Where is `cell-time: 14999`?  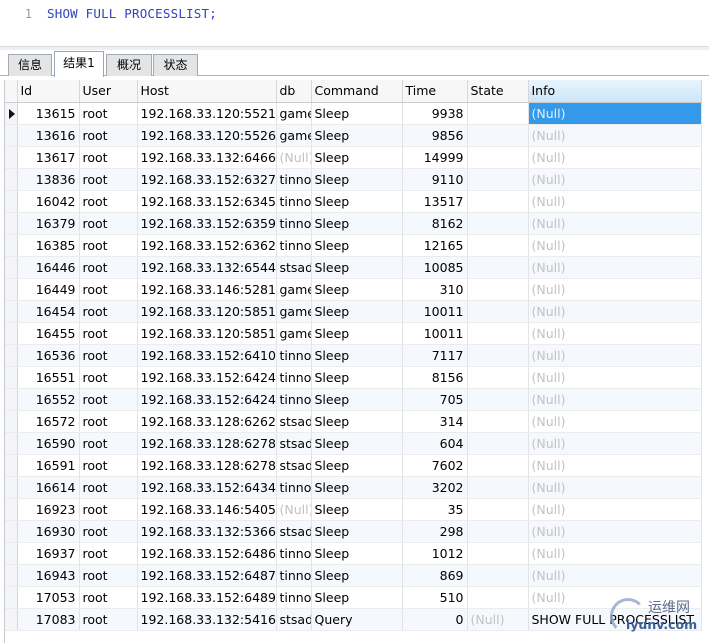 cell-time: 14999 is located at coordinates (435, 157).